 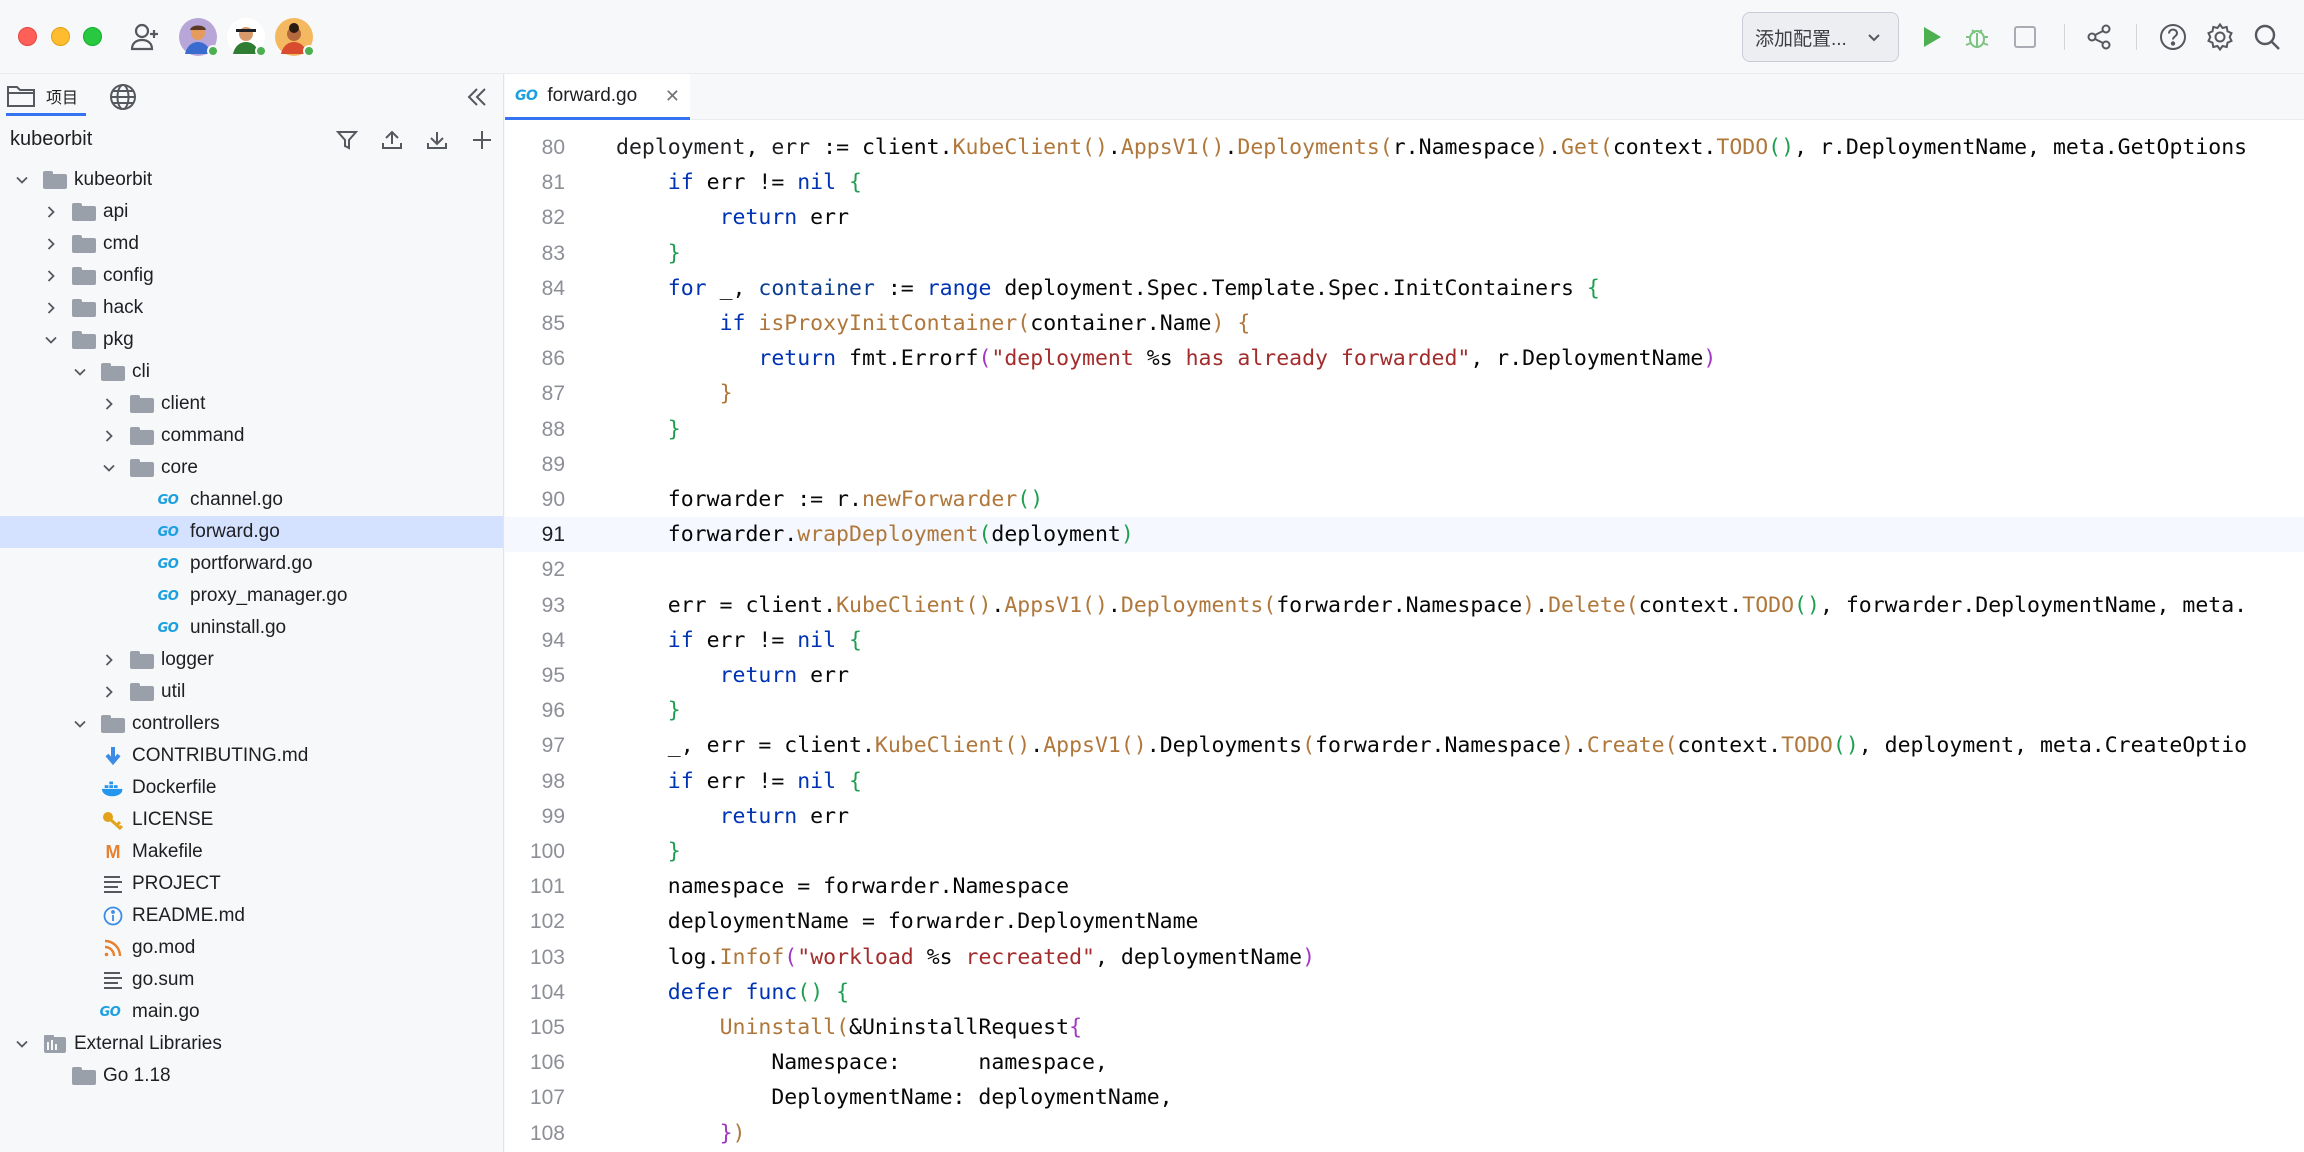 I want to click on code-line: 92, so click(x=1404, y=569).